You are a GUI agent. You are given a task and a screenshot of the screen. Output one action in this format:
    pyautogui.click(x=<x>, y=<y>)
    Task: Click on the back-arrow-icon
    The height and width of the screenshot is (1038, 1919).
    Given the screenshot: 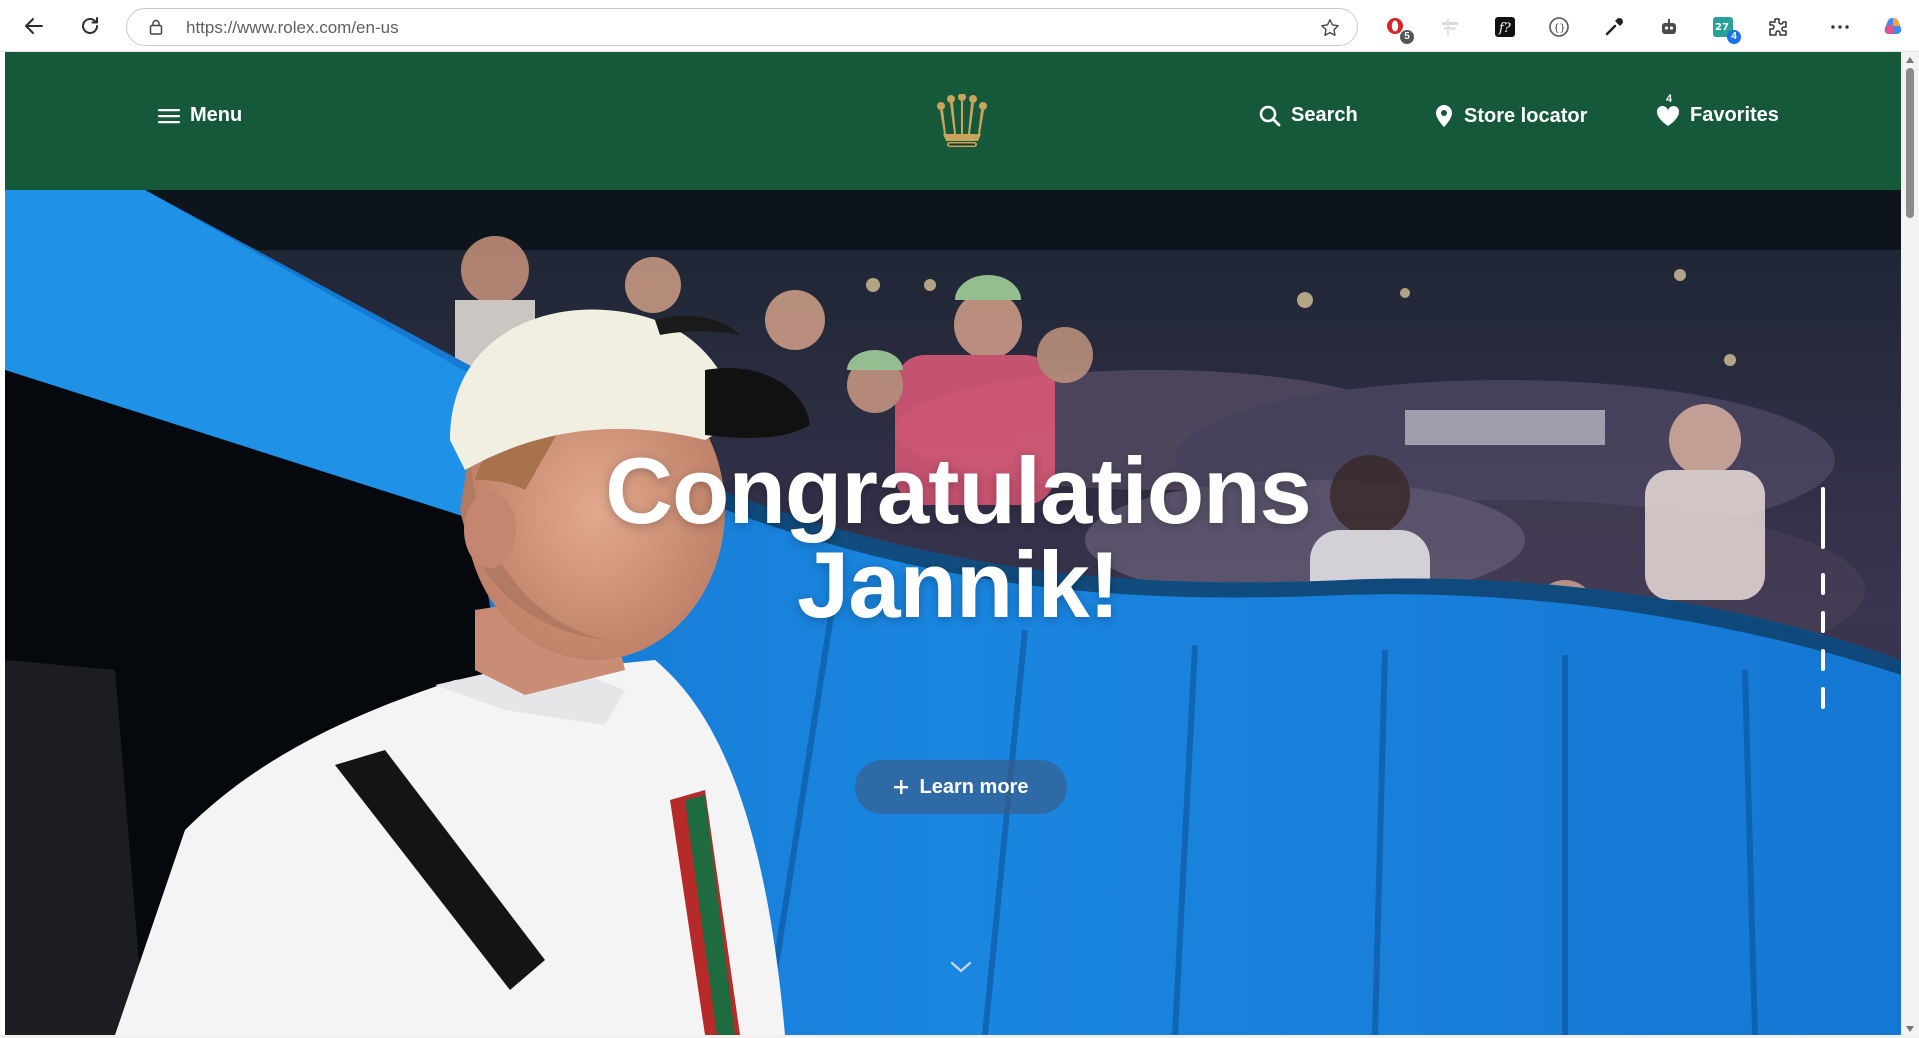 What is the action you would take?
    pyautogui.click(x=34, y=26)
    